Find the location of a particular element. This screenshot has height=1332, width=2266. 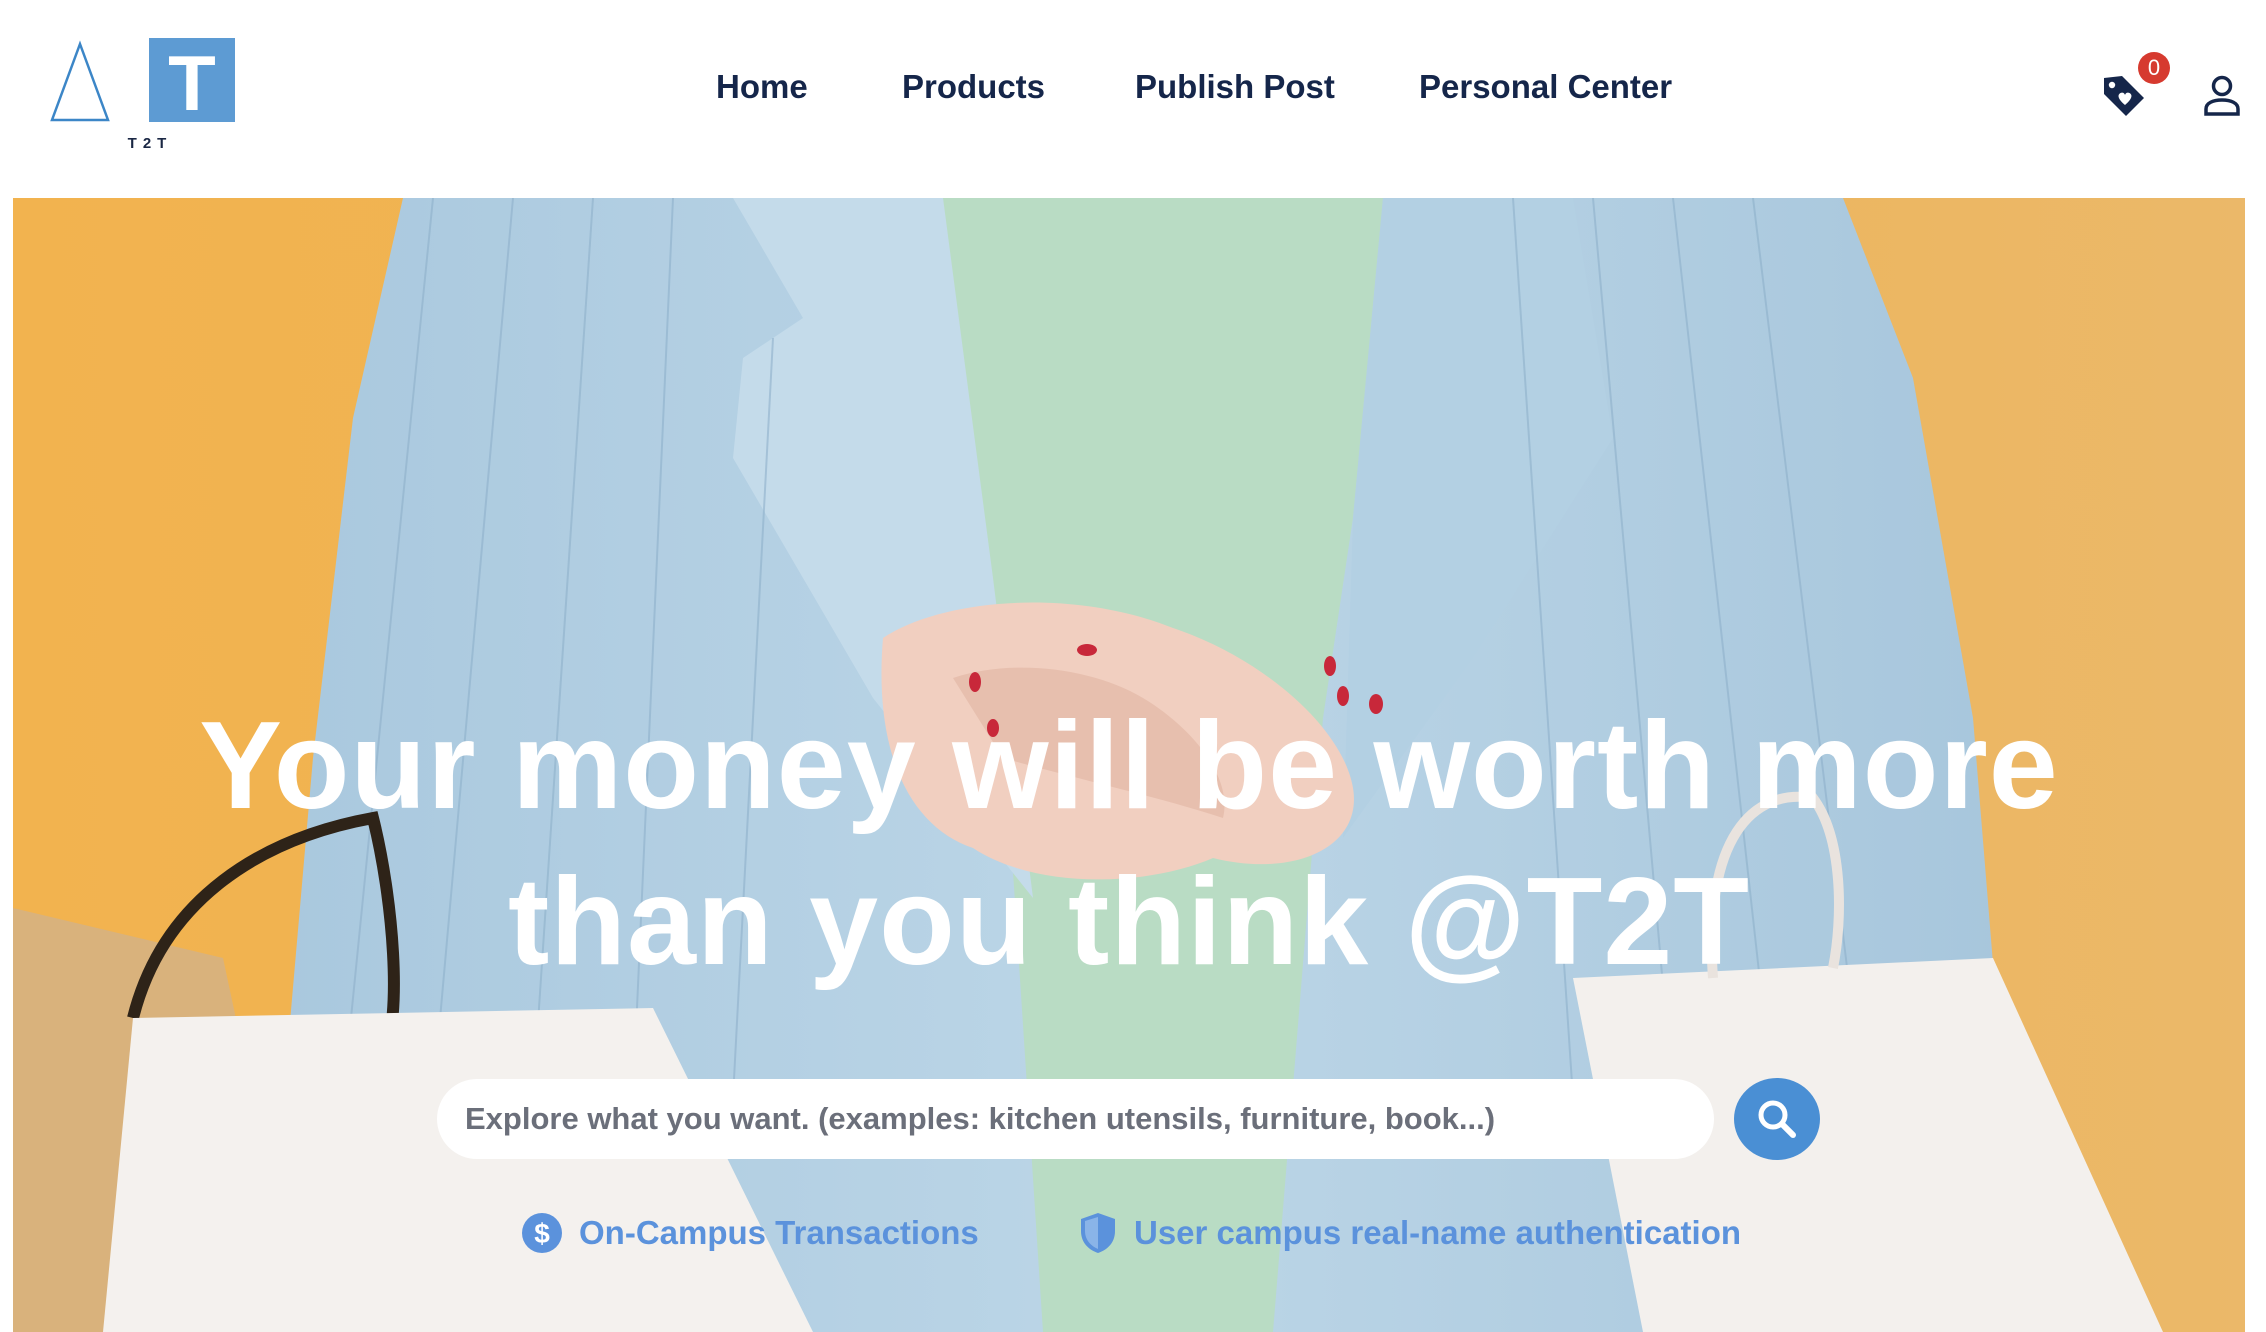

logo-graphic: T T2T is located at coordinates (142, 95).